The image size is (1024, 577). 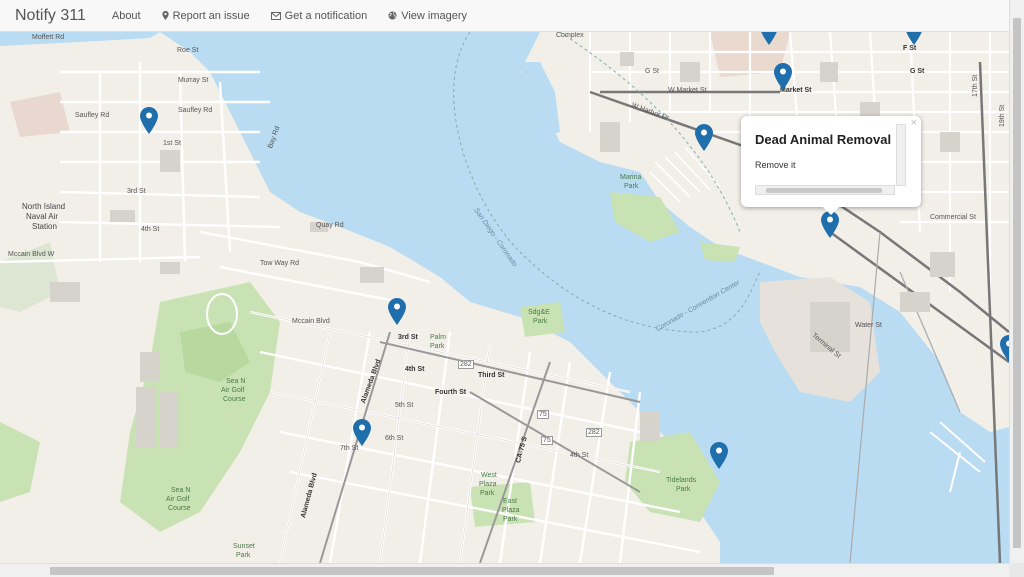 I want to click on popup-title: Dead Animal Removal, so click(x=823, y=139).